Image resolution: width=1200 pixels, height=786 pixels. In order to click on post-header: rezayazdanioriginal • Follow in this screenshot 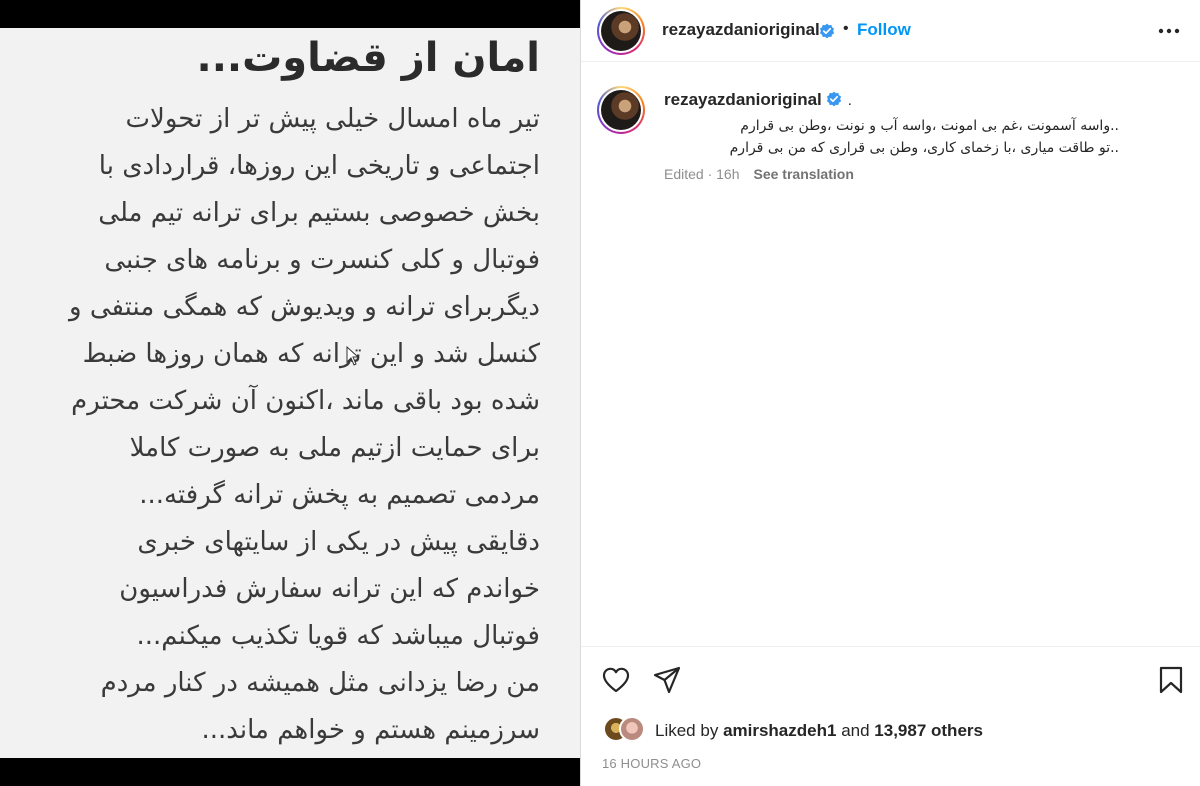, I will do `click(890, 31)`.